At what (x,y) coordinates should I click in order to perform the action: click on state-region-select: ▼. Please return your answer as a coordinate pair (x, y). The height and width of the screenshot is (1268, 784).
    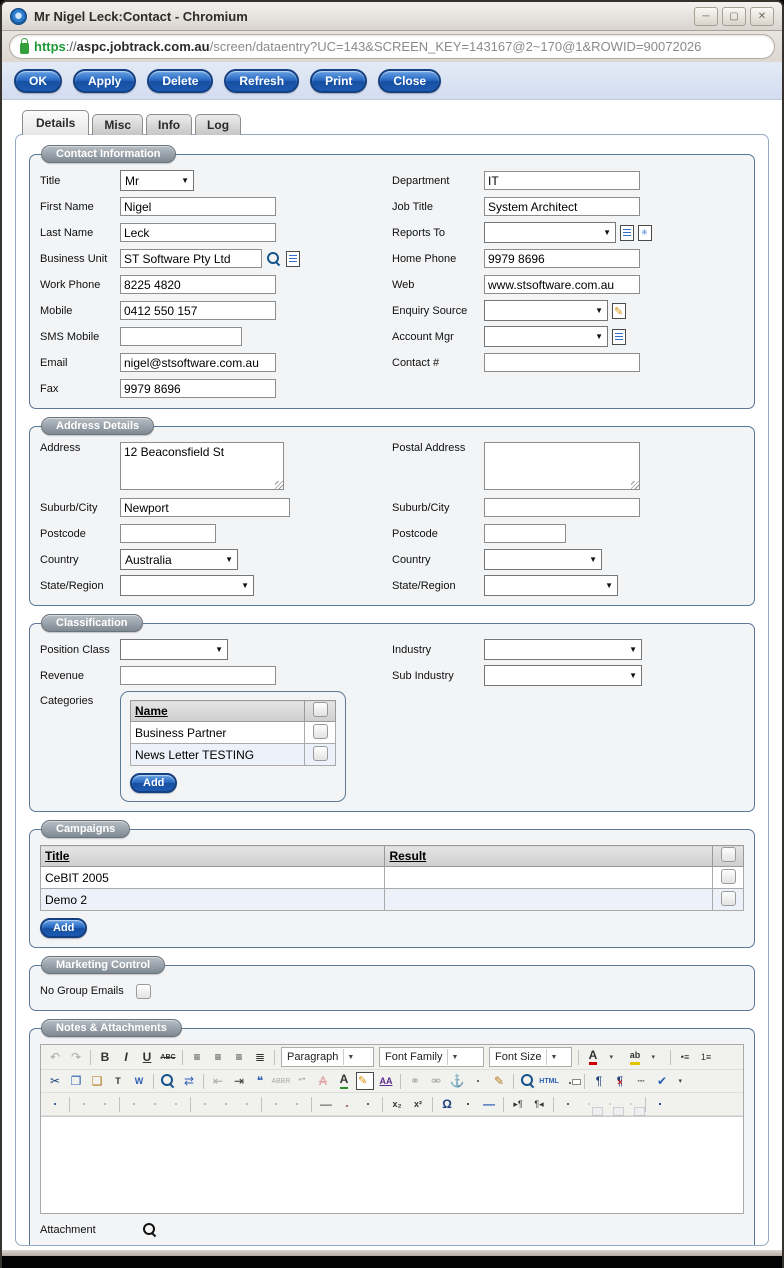
    Looking at the image, I should click on (187, 585).